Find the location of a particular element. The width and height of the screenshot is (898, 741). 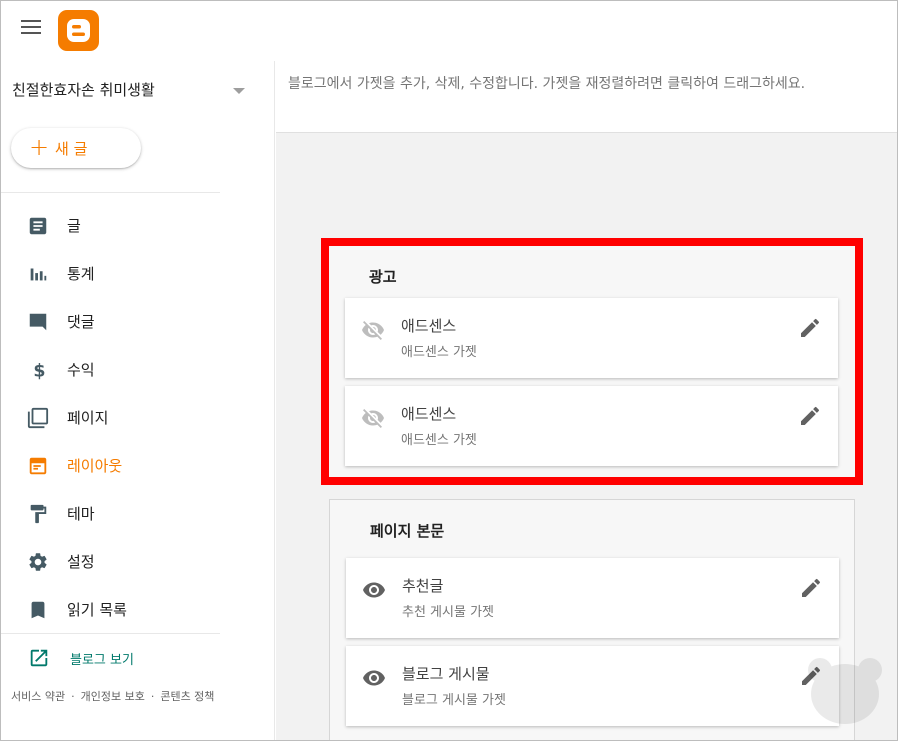

privacy-link: 개인정보 보호 is located at coordinates (113, 696).